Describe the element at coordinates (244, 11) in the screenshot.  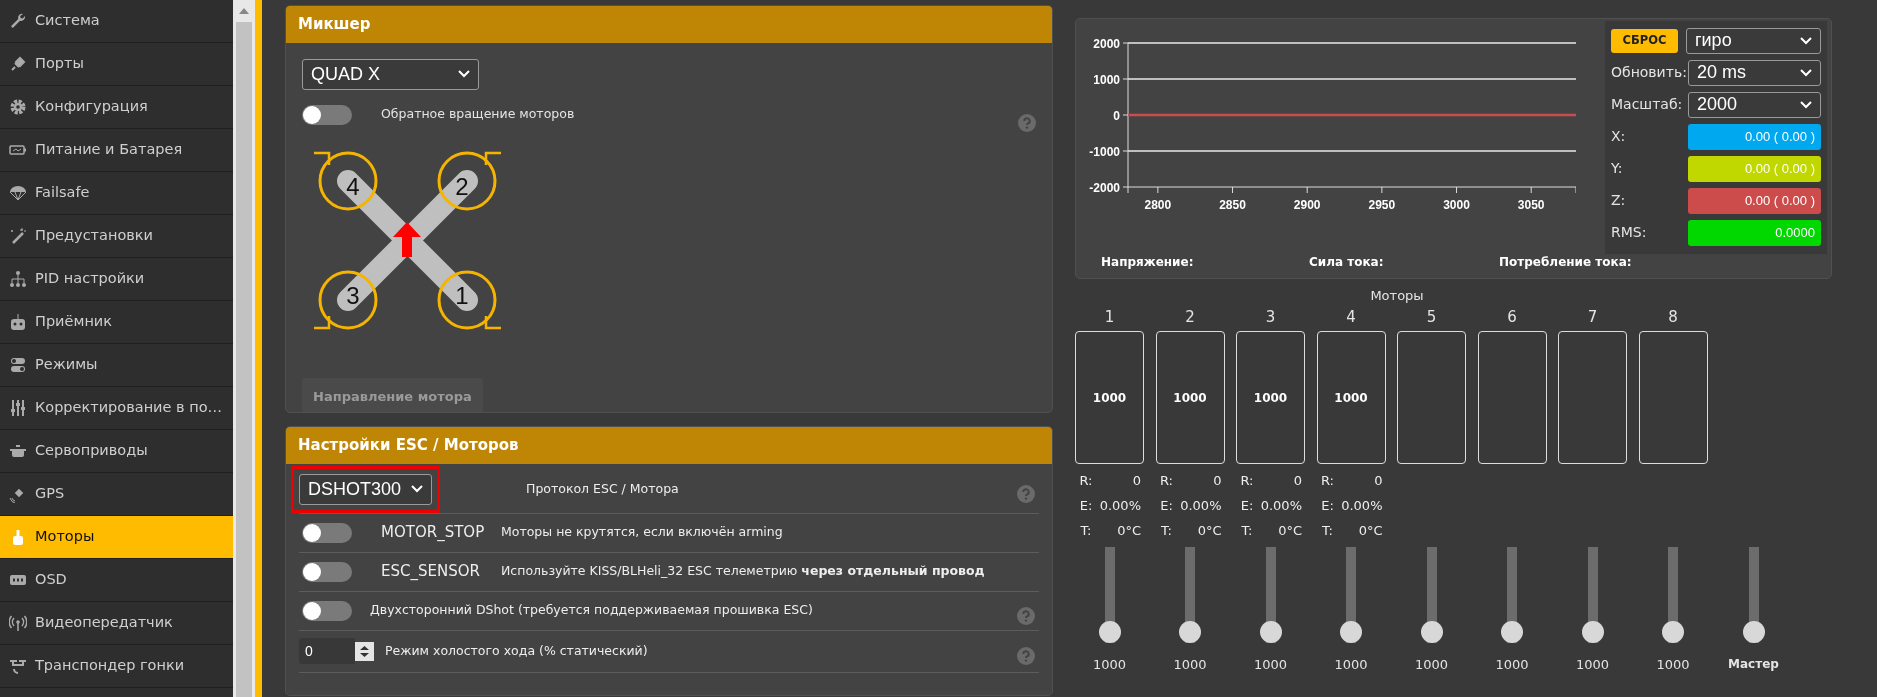
I see `scroll-up-icon` at that location.